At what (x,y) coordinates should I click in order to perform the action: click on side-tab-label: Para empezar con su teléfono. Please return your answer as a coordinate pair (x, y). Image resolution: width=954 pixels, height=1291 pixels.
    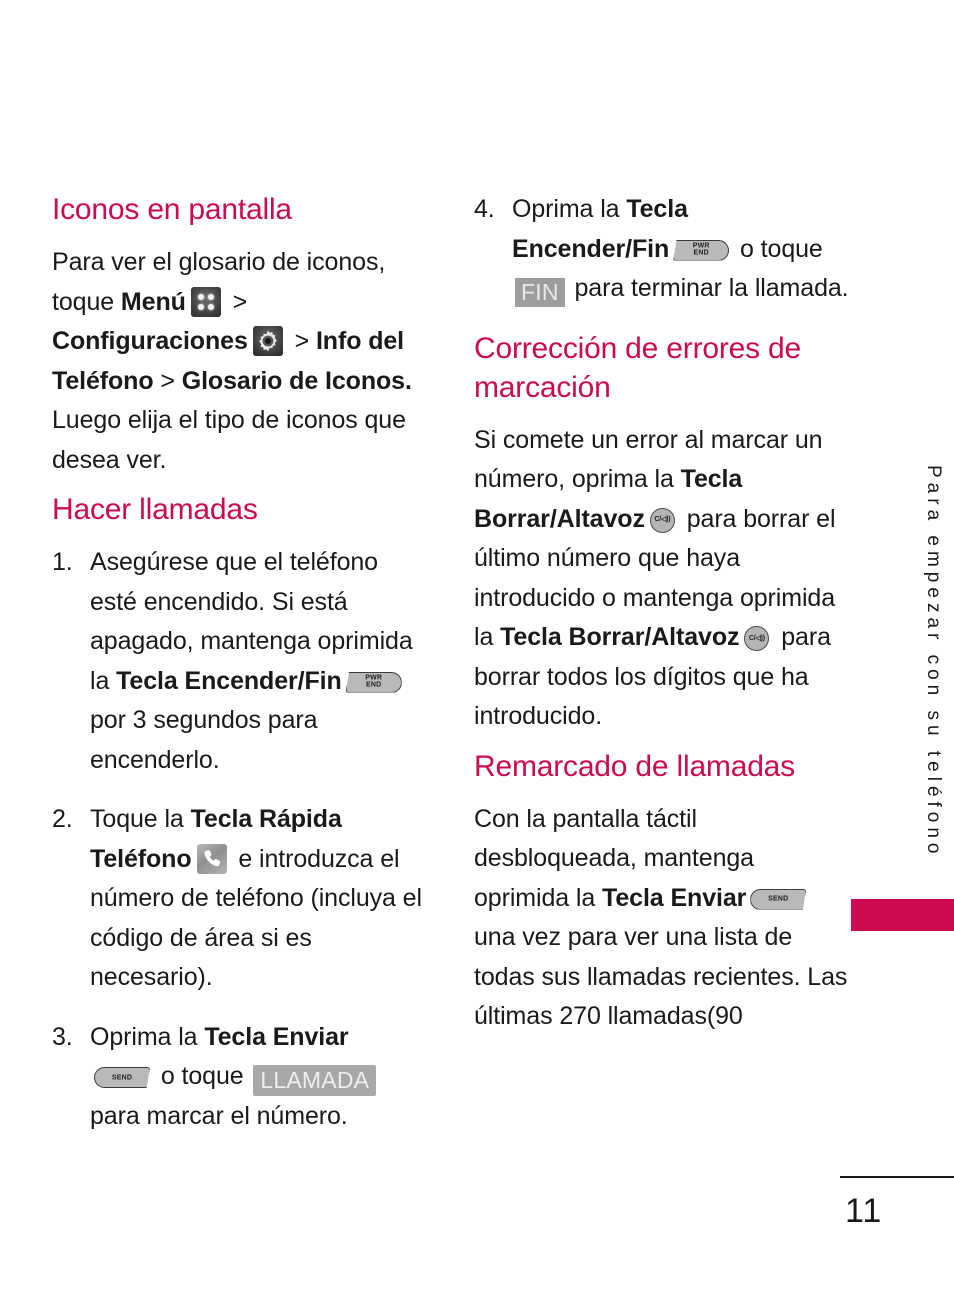
    Looking at the image, I should click on (933, 662).